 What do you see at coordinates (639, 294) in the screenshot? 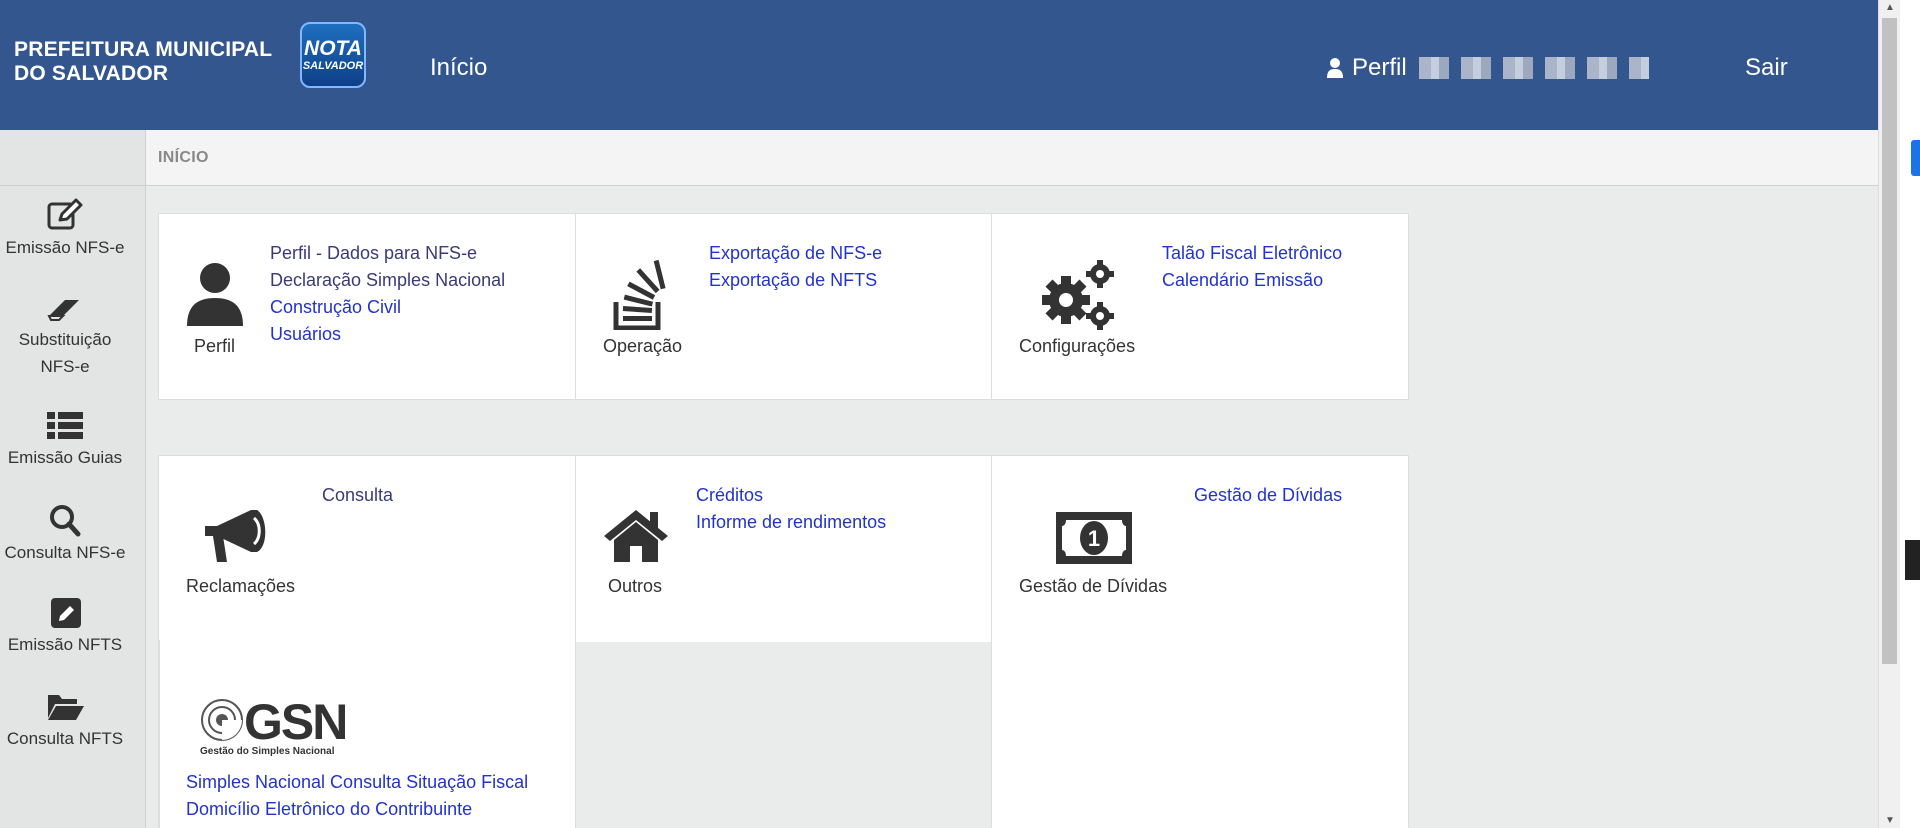
I see `stack-overflow-icon` at bounding box center [639, 294].